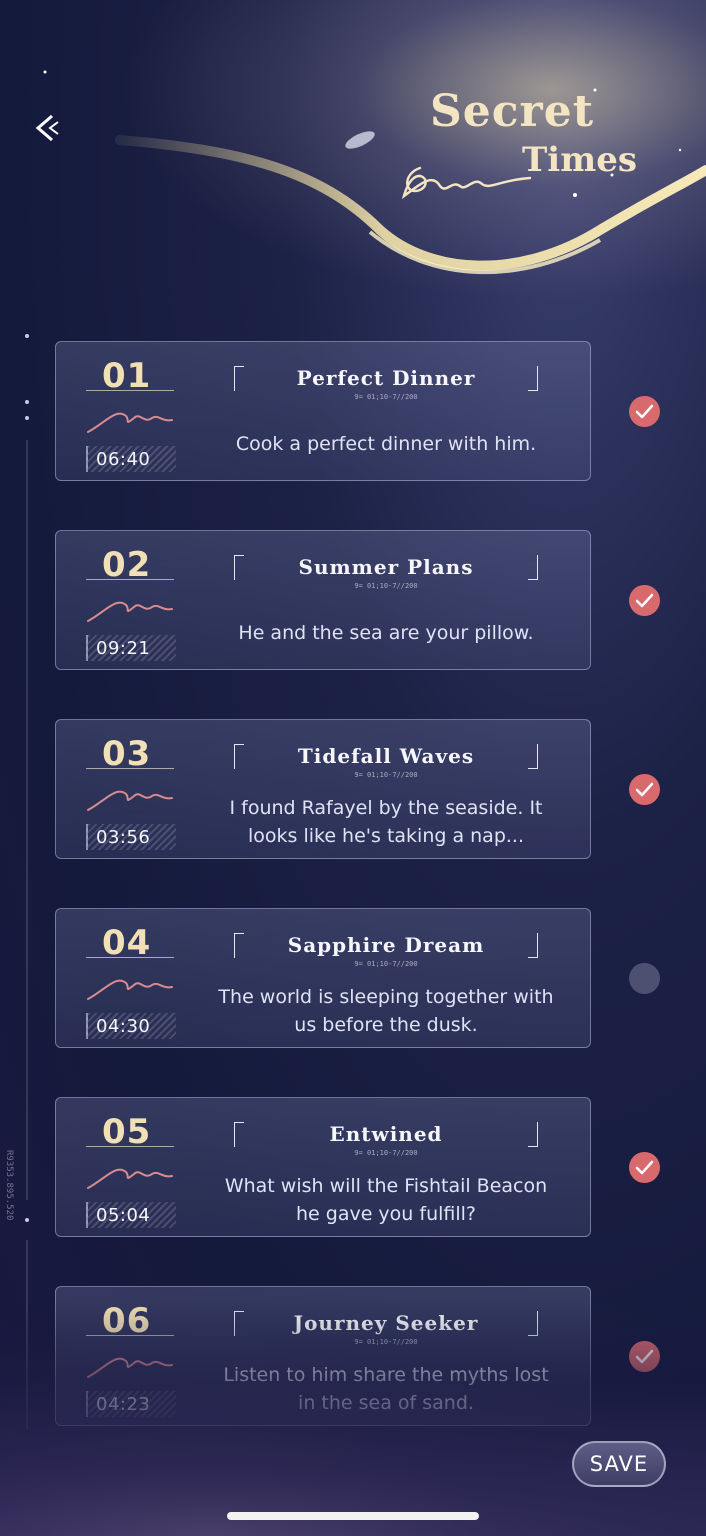  Describe the element at coordinates (123, 837) in the screenshot. I see `entry-time: 03:56` at that location.